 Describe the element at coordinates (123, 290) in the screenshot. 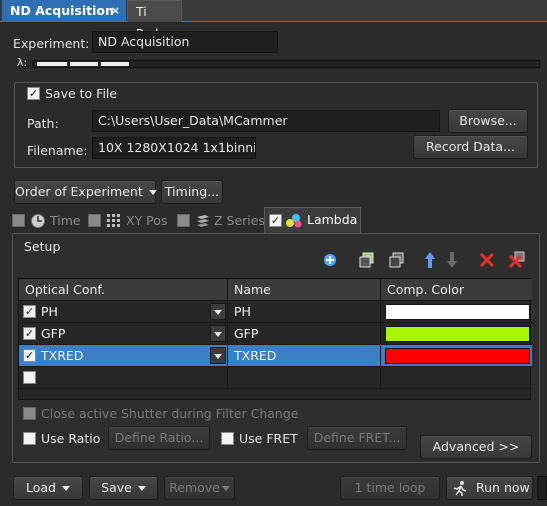

I see `column-header-optical-conf: Optical Conf.` at that location.